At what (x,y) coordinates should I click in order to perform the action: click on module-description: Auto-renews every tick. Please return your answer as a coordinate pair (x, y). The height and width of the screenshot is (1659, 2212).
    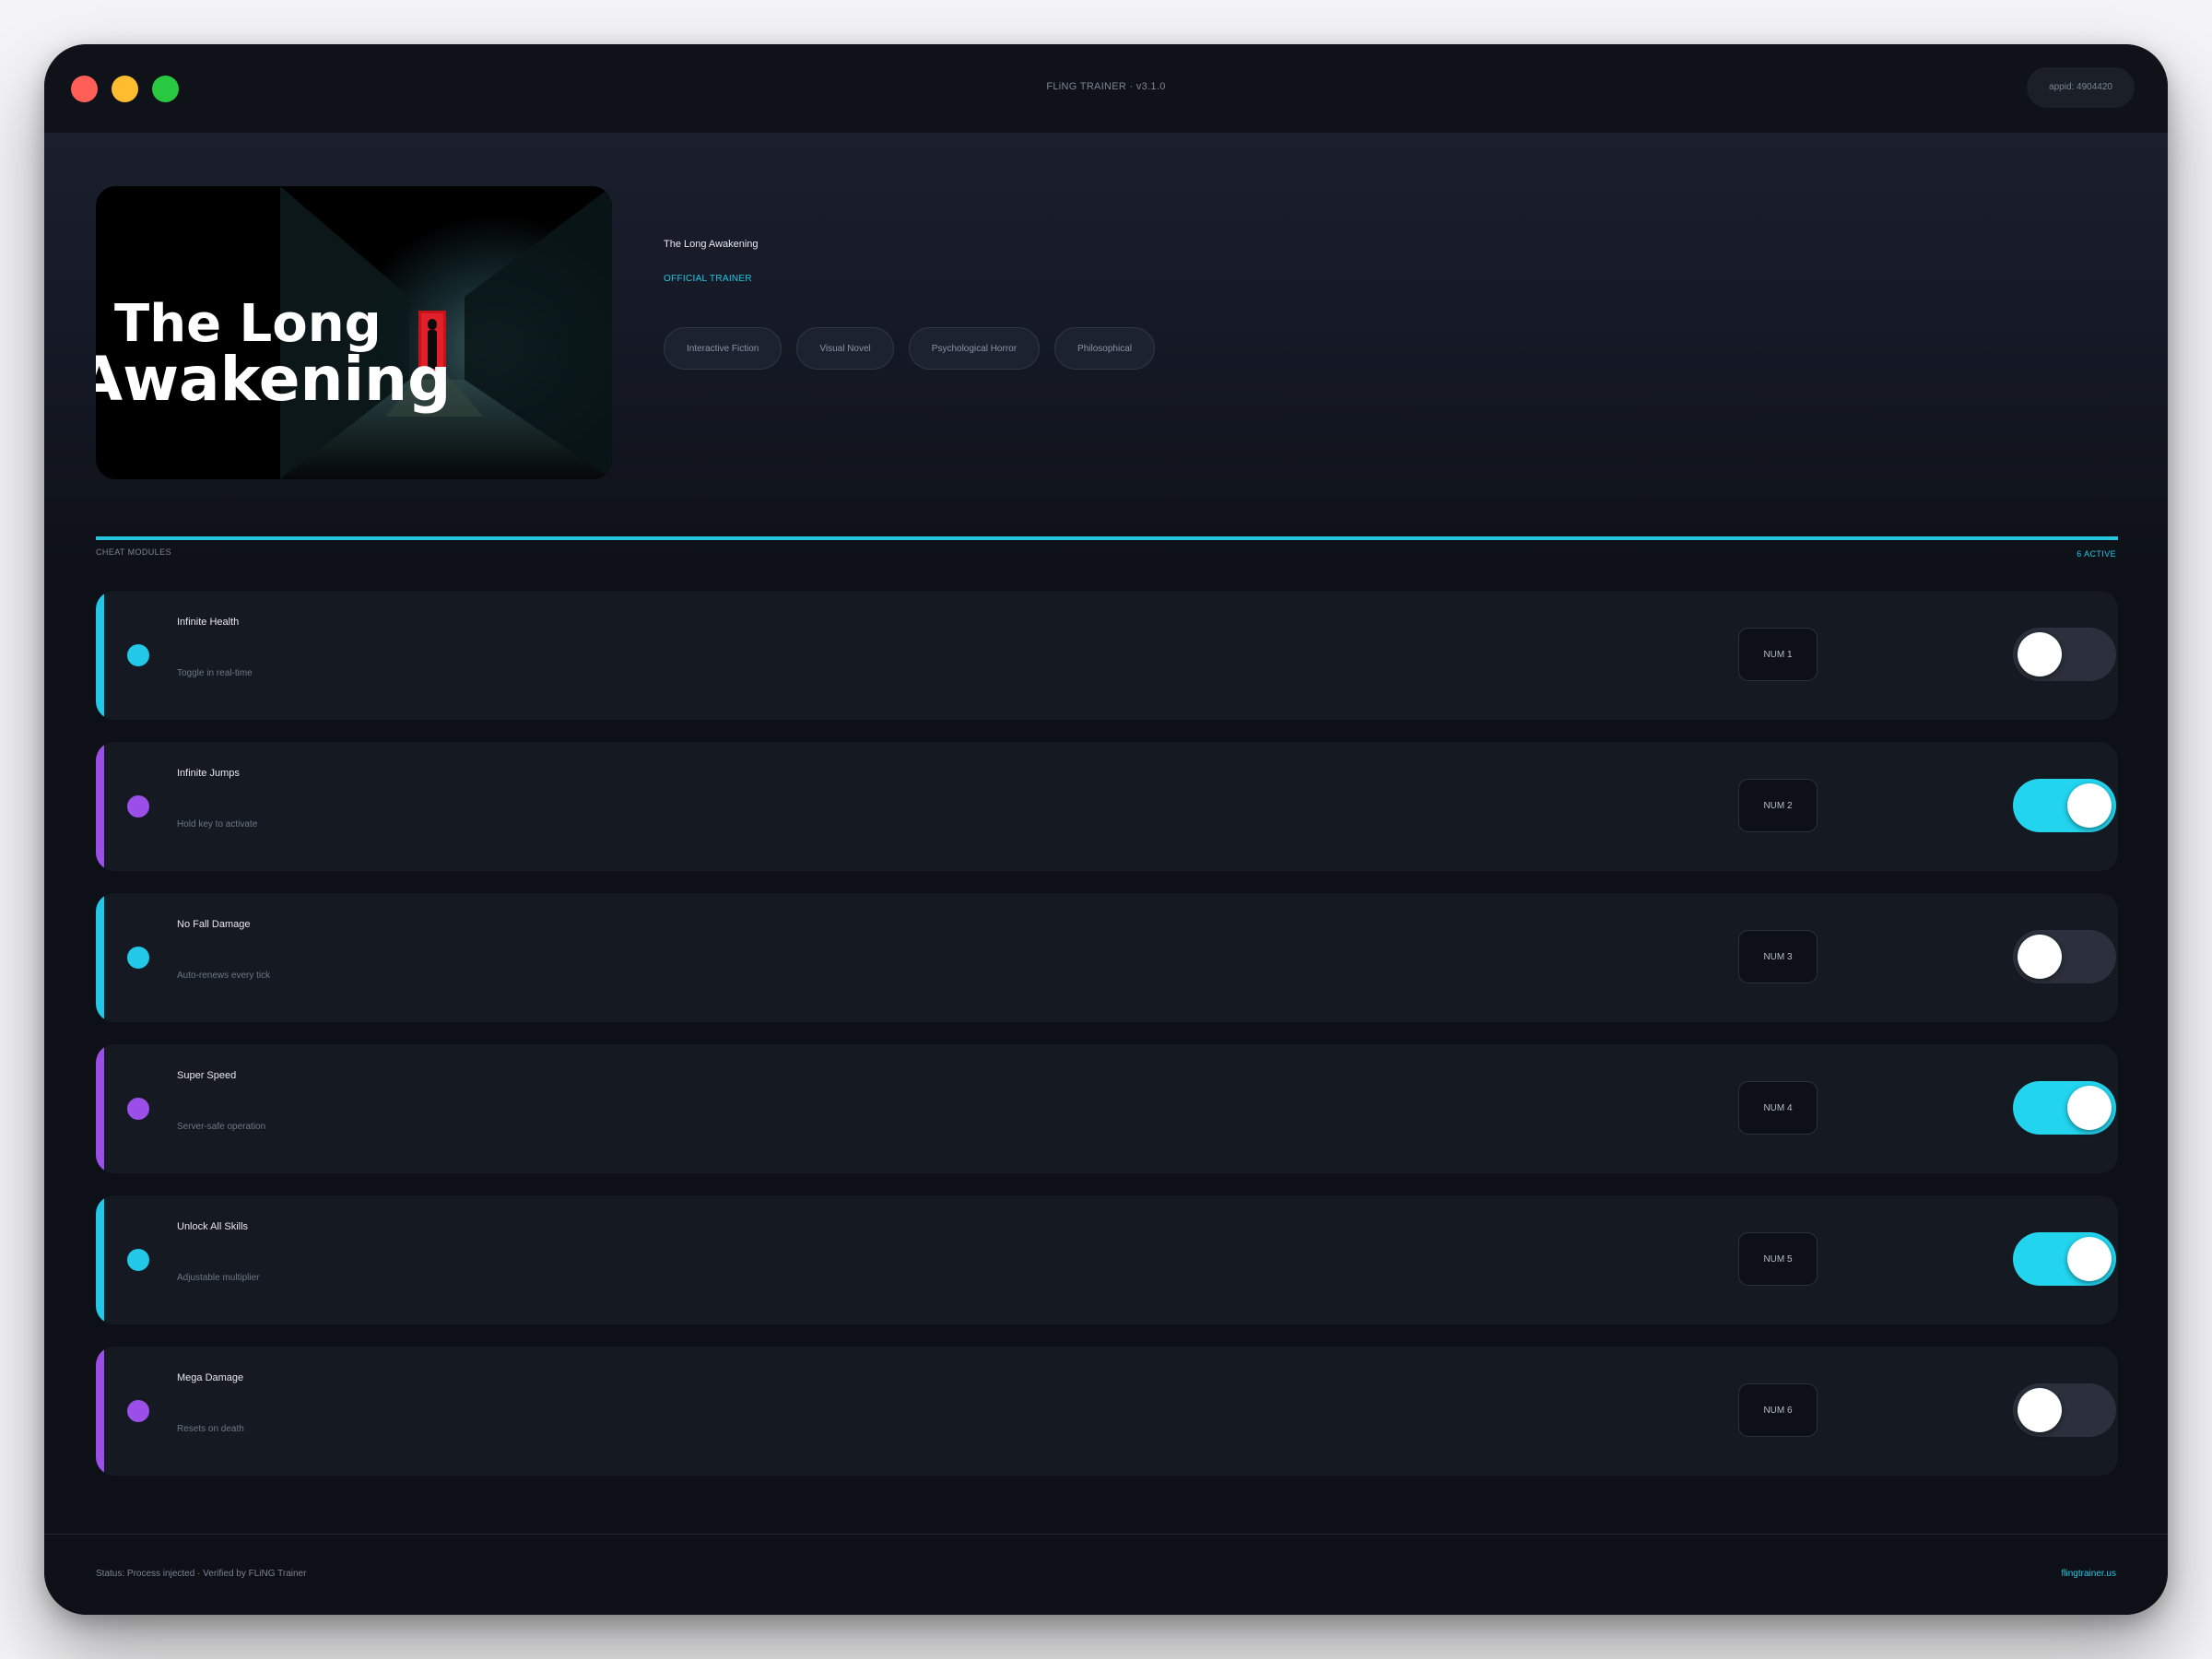
    Looking at the image, I should click on (224, 976).